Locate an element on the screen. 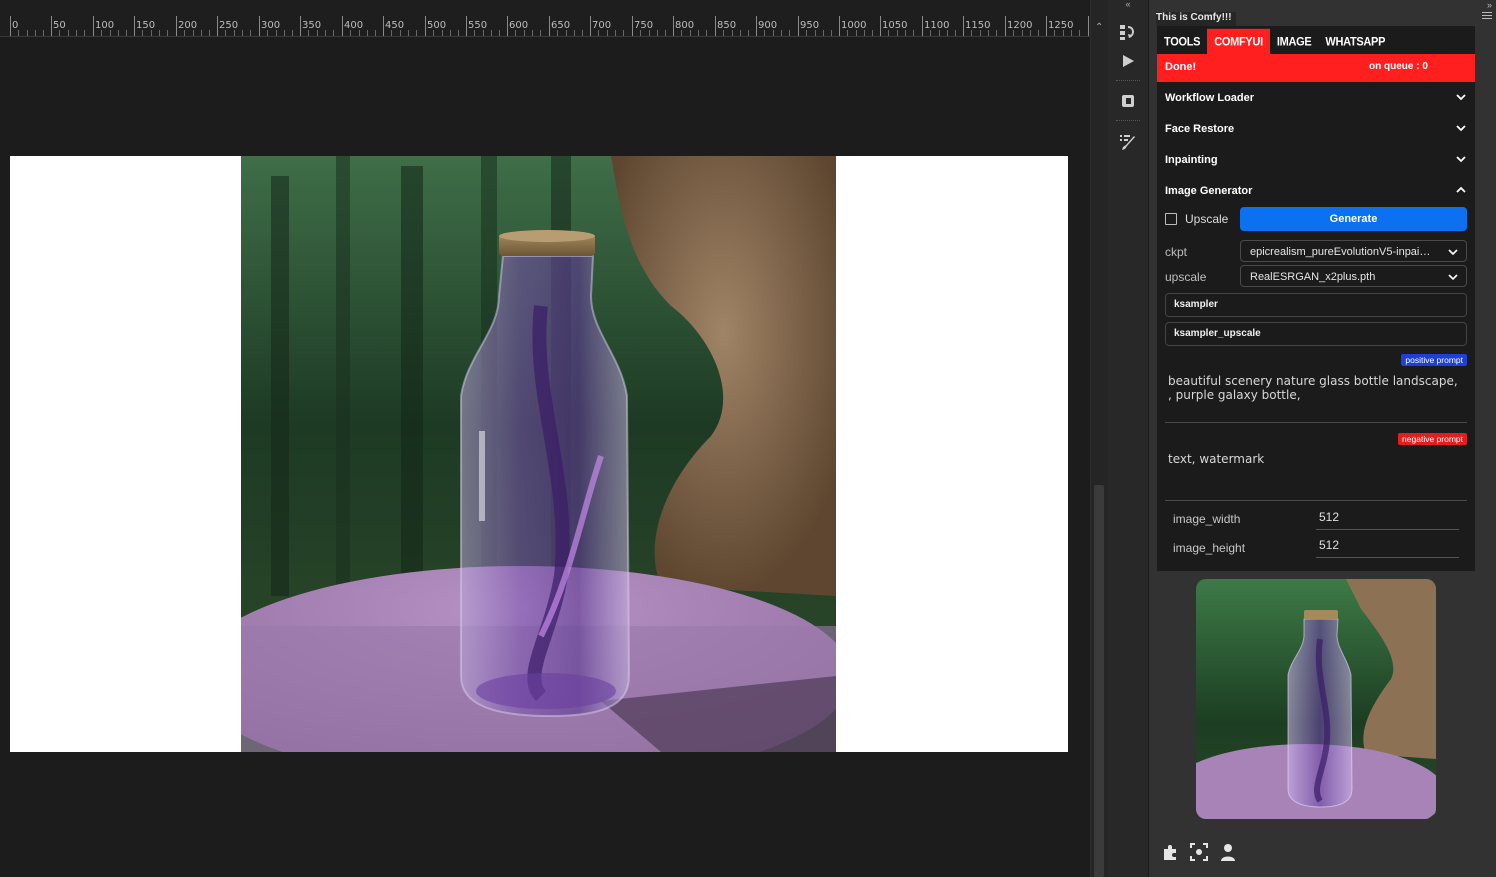  image-height-input: 512 is located at coordinates (1387, 546).